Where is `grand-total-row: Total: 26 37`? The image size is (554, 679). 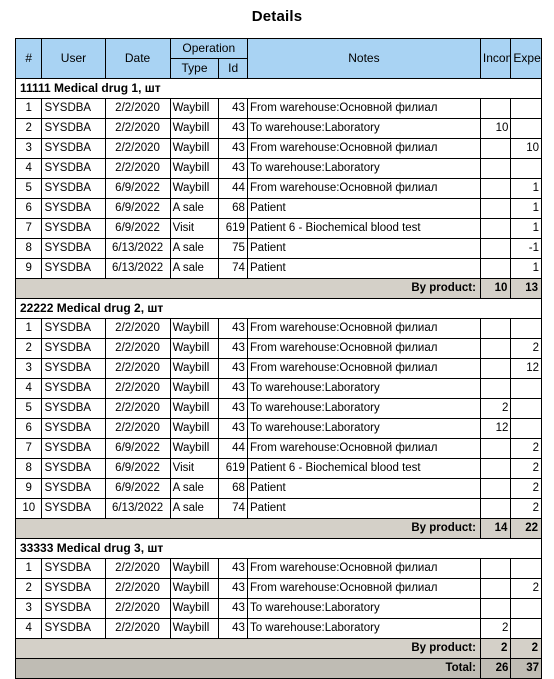
grand-total-row: Total: 26 37 is located at coordinates (278, 668).